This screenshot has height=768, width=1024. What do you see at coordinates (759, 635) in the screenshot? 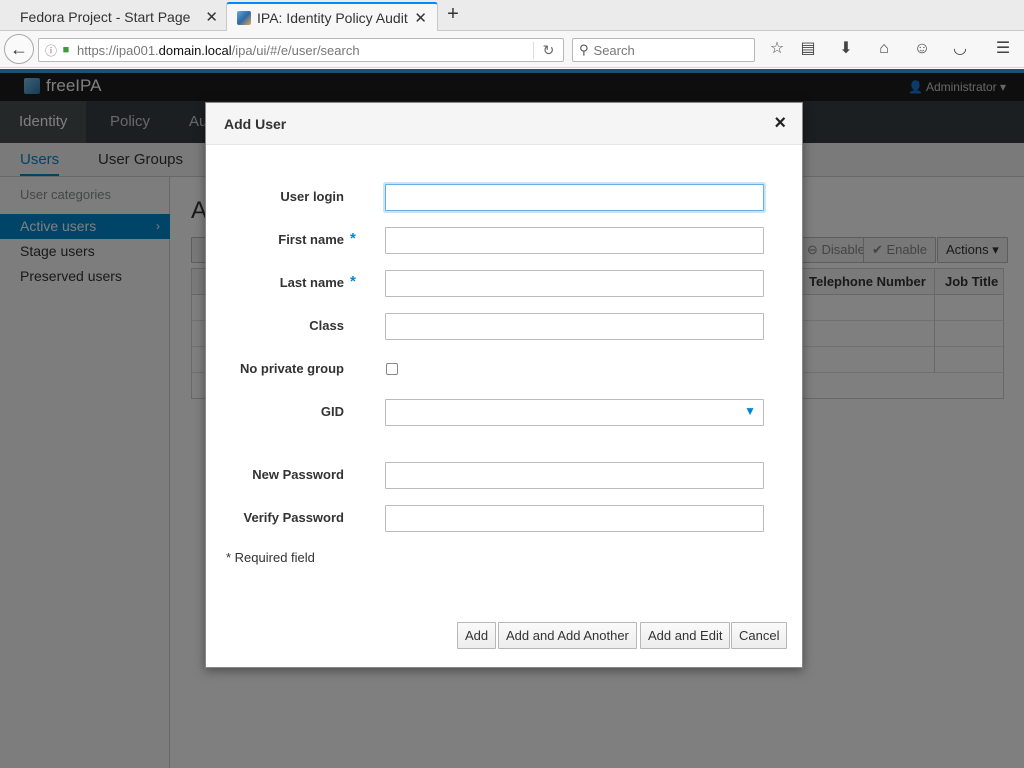
I see `cancel-button: Cancel` at bounding box center [759, 635].